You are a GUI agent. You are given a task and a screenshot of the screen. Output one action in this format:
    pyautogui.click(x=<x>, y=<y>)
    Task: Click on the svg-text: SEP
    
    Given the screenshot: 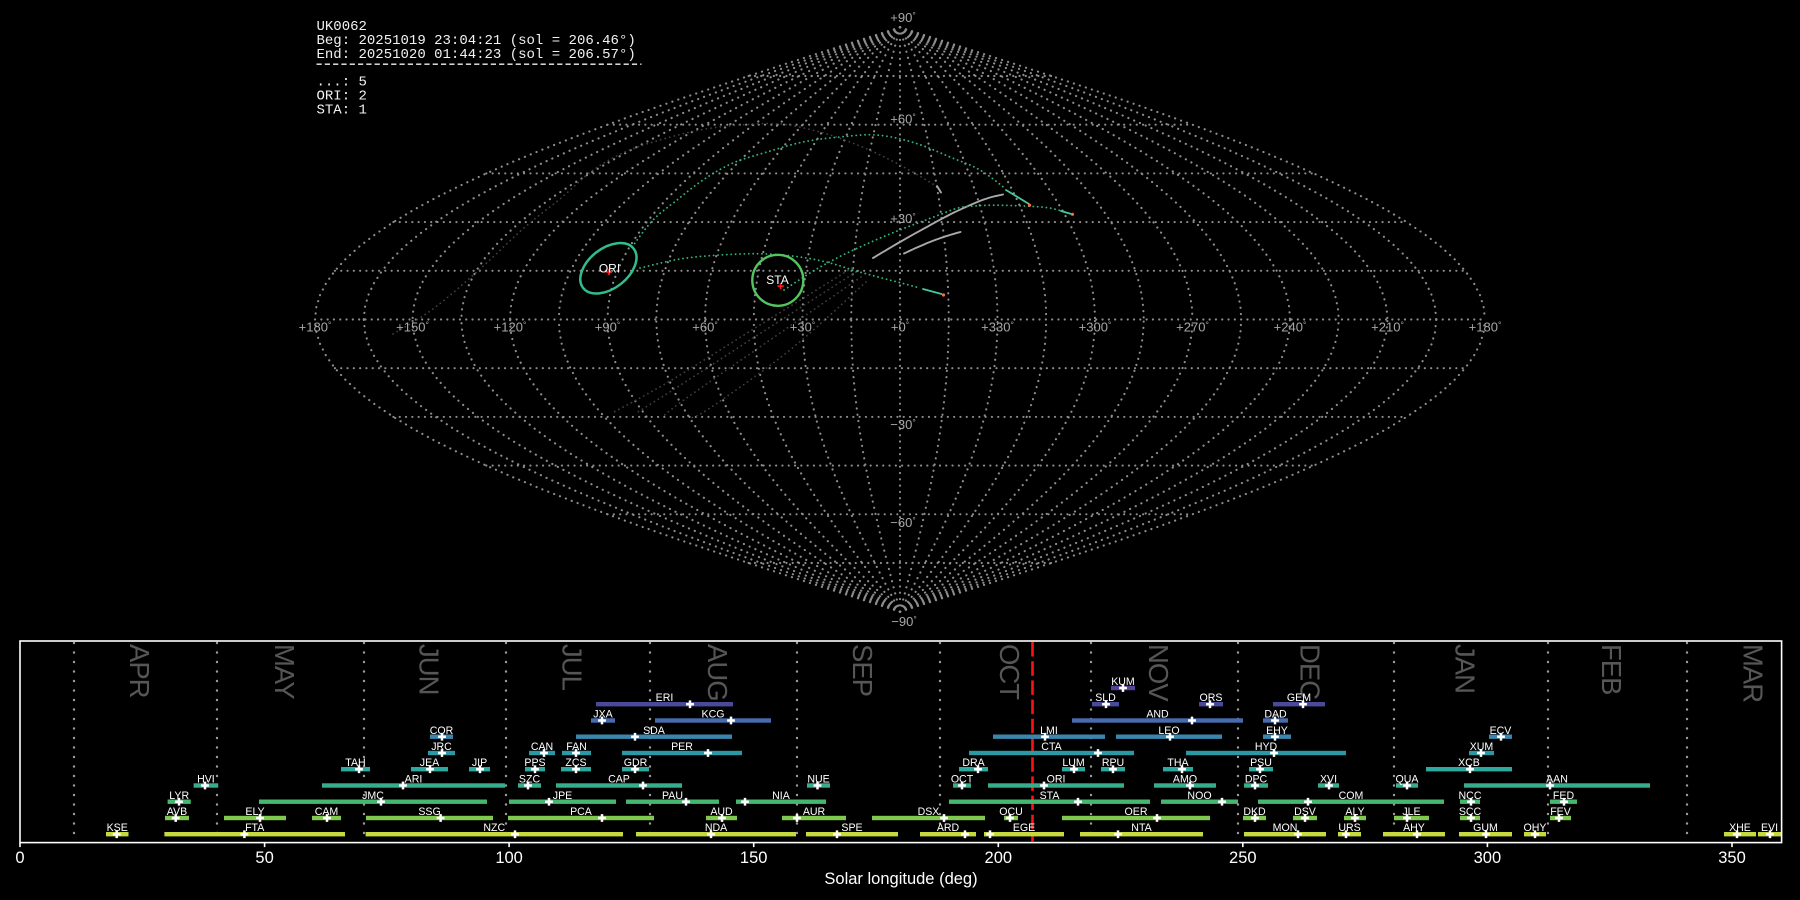 What is the action you would take?
    pyautogui.click(x=862, y=670)
    